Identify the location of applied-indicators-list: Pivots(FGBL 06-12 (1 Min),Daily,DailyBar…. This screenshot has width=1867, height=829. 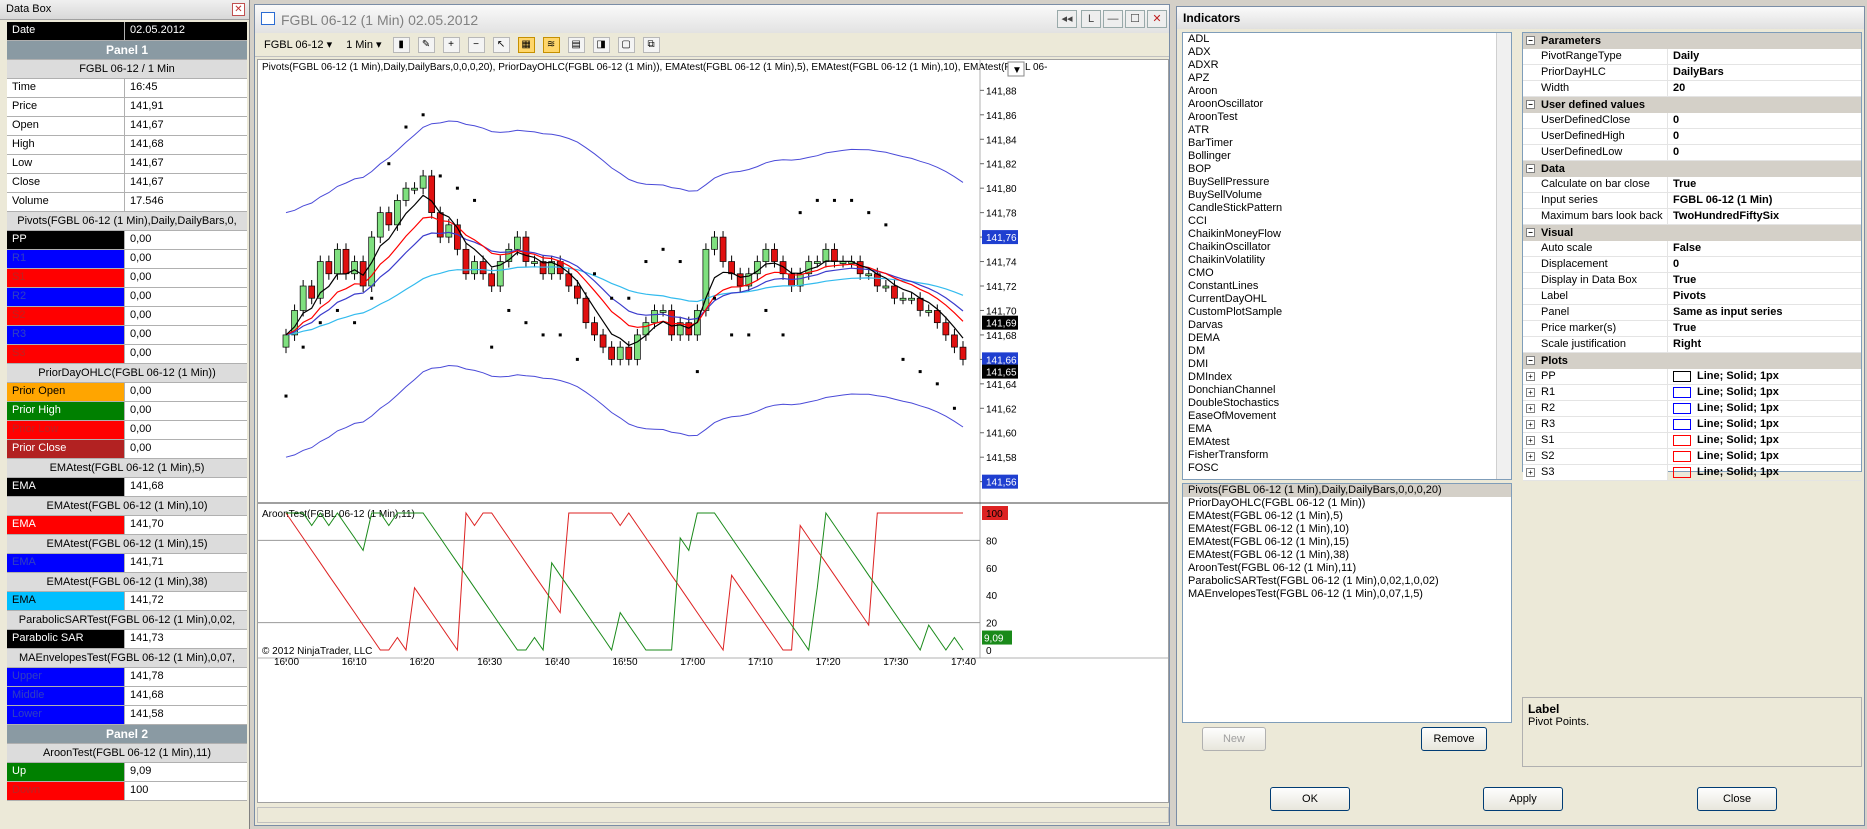
(1347, 603).